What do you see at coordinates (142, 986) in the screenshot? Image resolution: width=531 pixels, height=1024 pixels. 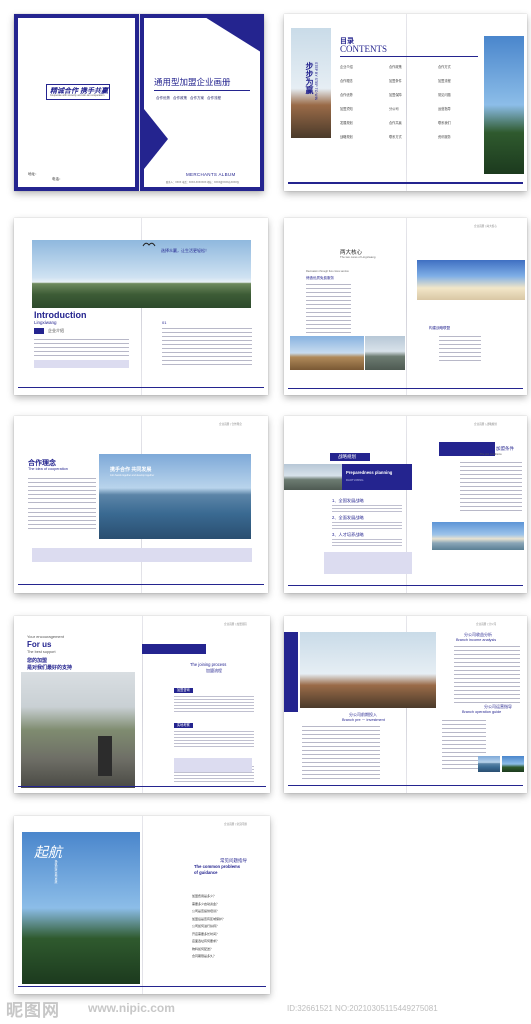 I see `faq-bottom-rule` at bounding box center [142, 986].